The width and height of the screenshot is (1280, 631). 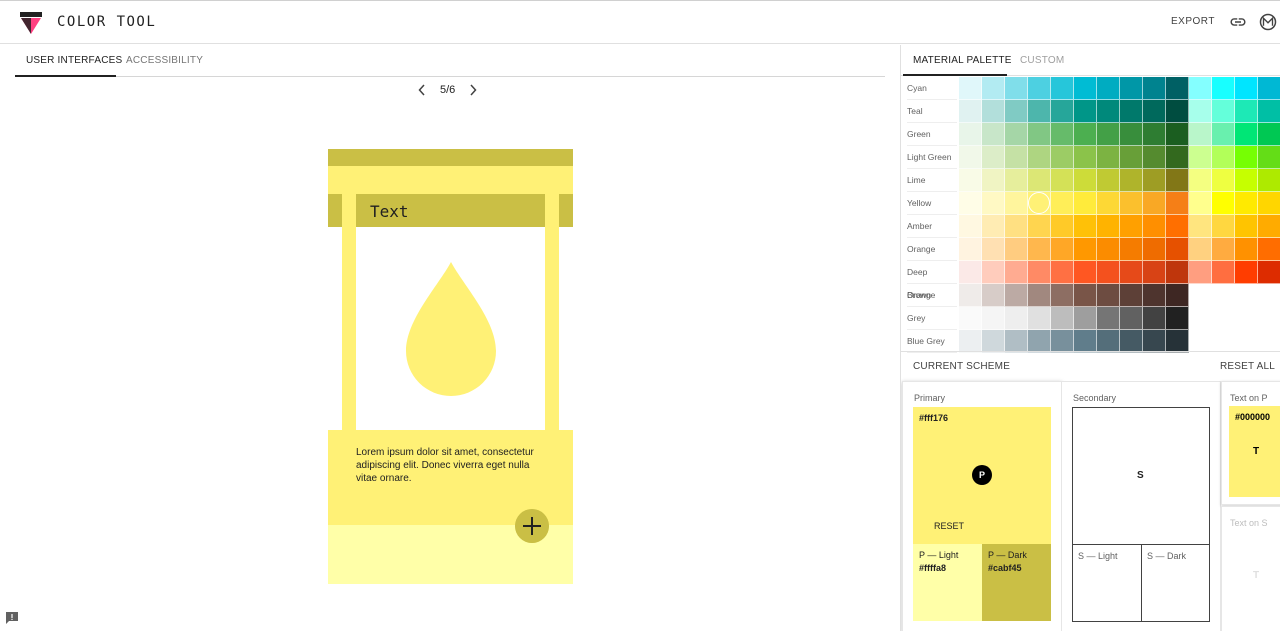 I want to click on text-on-primary-swatch: #000000 T, so click(x=1254, y=451).